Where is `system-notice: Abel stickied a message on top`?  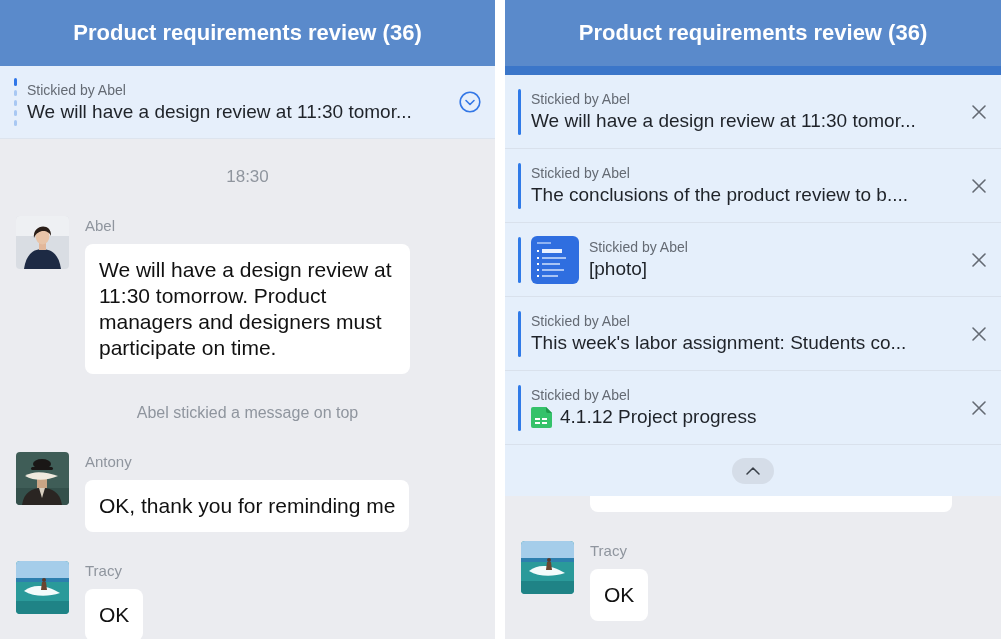
system-notice: Abel stickied a message on top is located at coordinates (247, 413).